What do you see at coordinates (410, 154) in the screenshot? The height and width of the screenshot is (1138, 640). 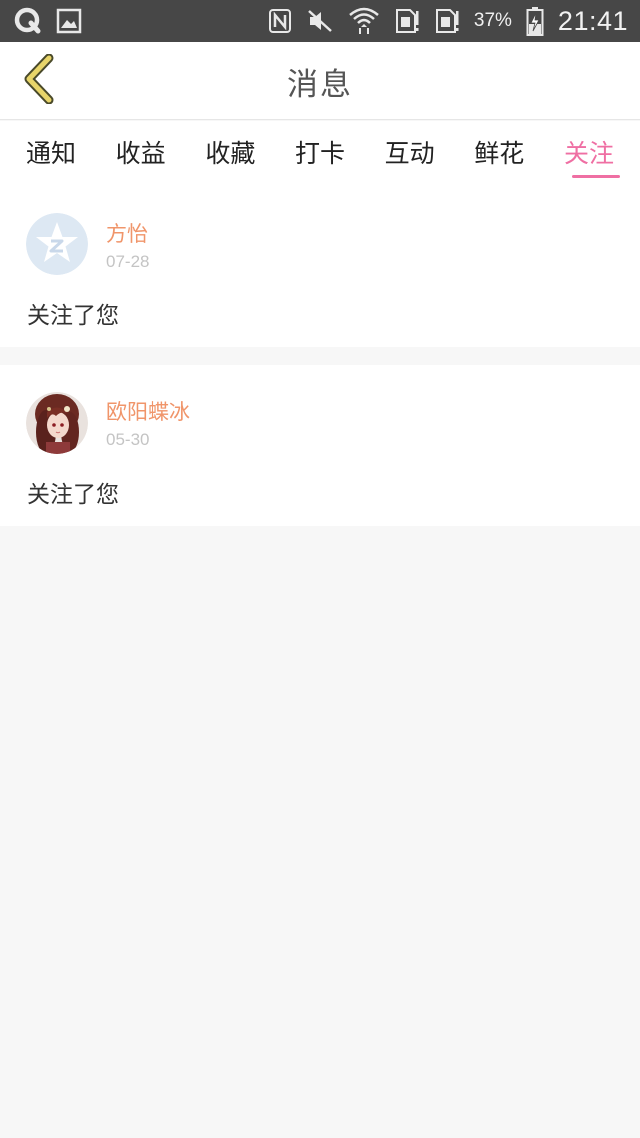 I see `tab-interaction: 互动` at bounding box center [410, 154].